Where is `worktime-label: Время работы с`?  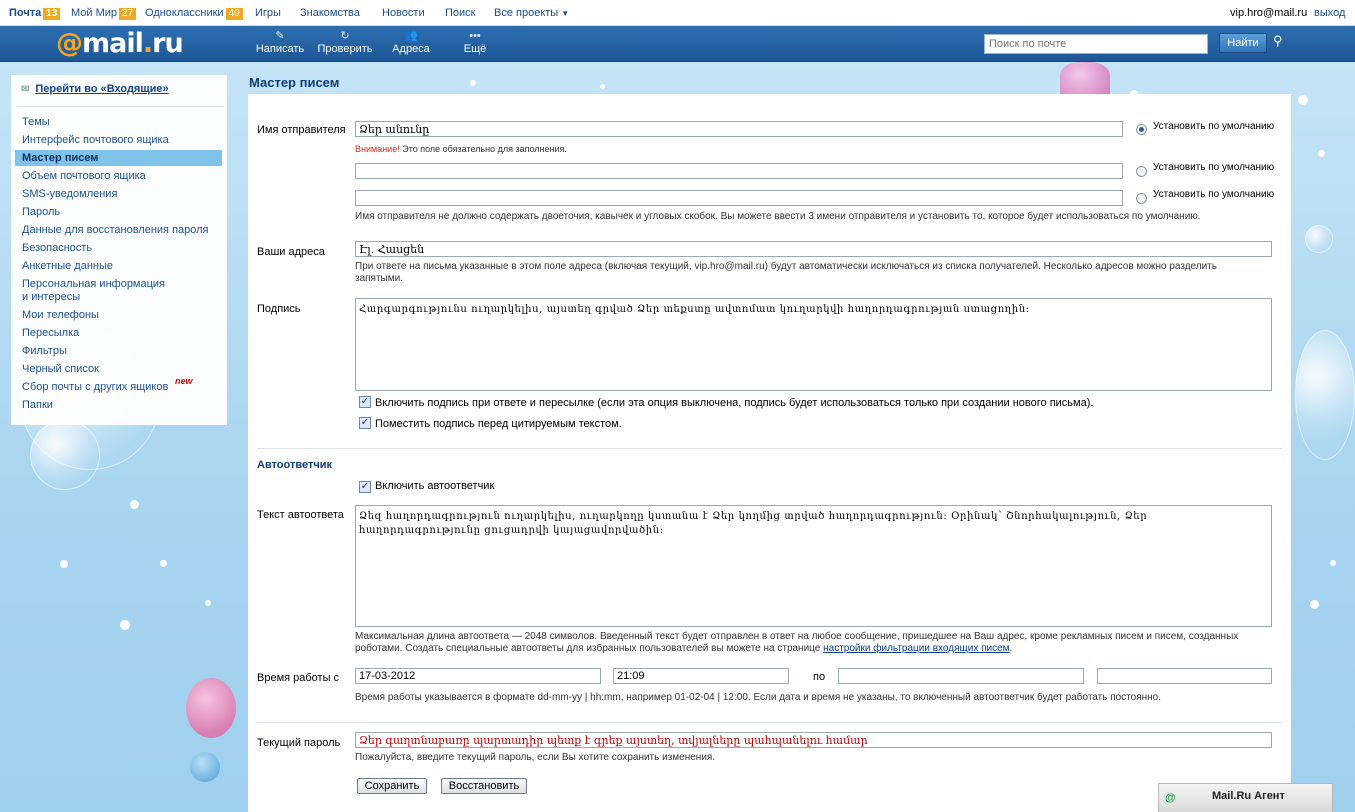
worktime-label: Время работы с is located at coordinates (298, 678).